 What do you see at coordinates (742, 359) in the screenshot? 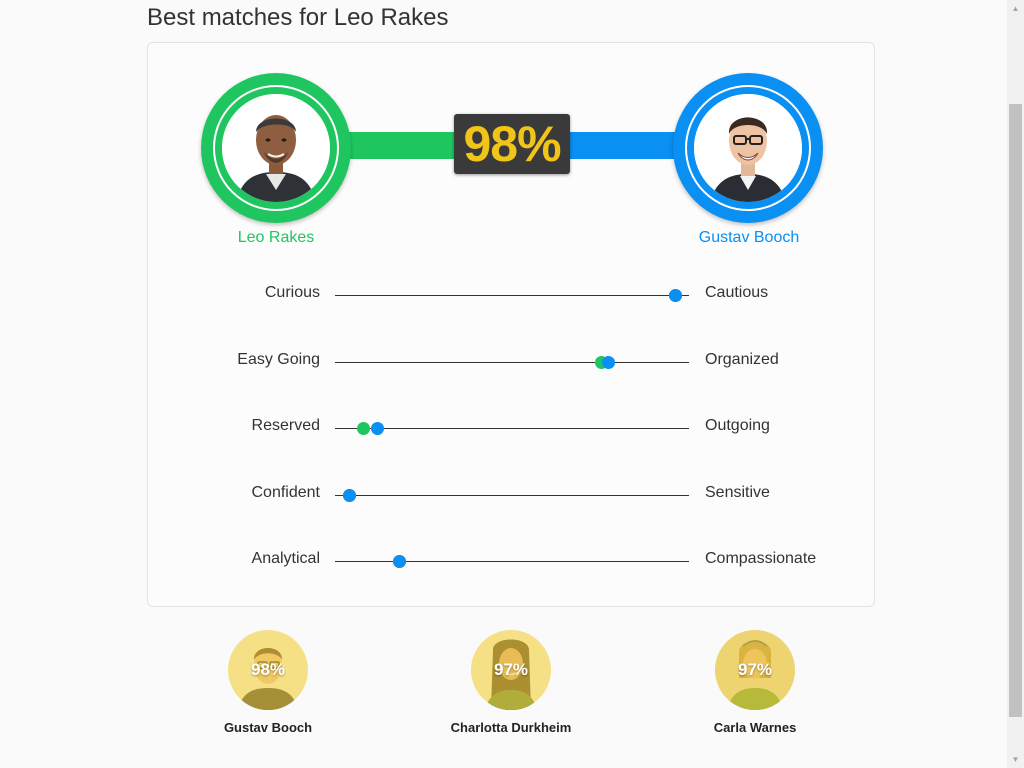
I see `trait-right-label: Organized` at bounding box center [742, 359].